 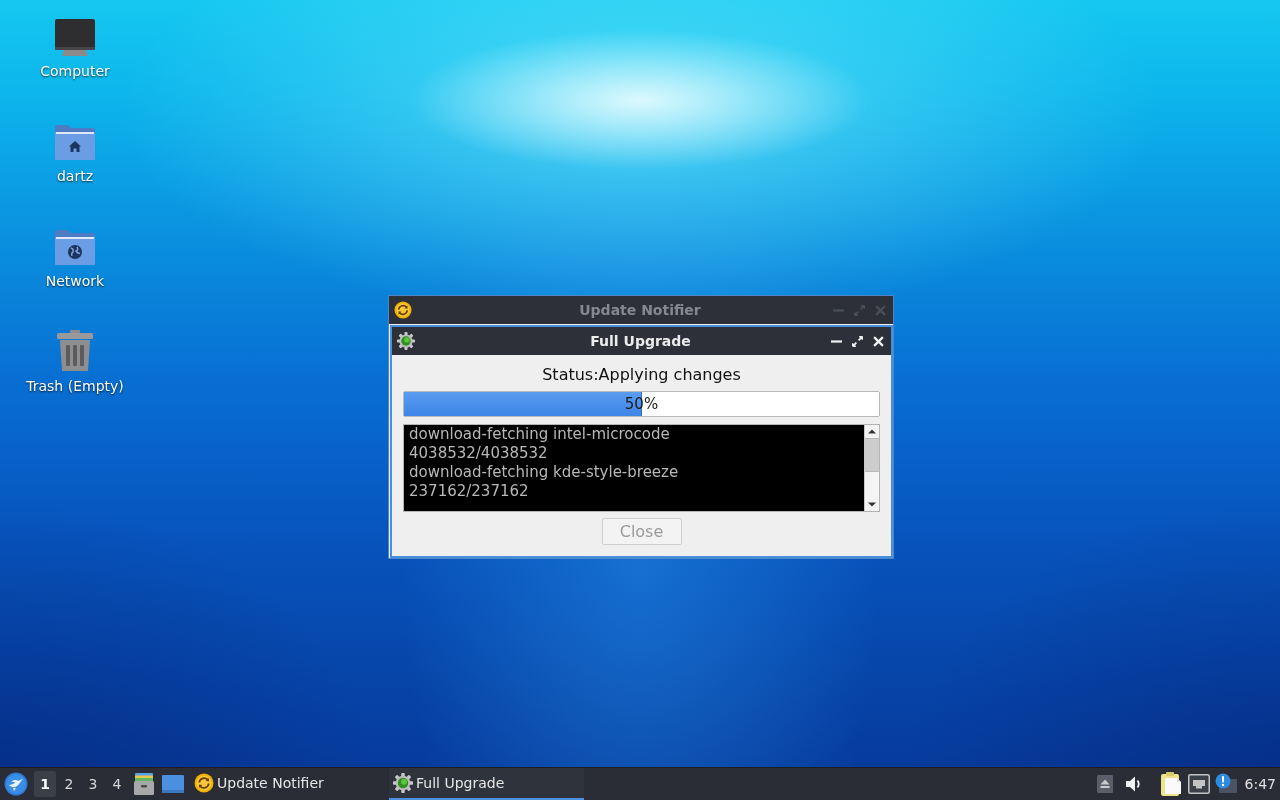 What do you see at coordinates (1225, 784) in the screenshot?
I see `notification-icon` at bounding box center [1225, 784].